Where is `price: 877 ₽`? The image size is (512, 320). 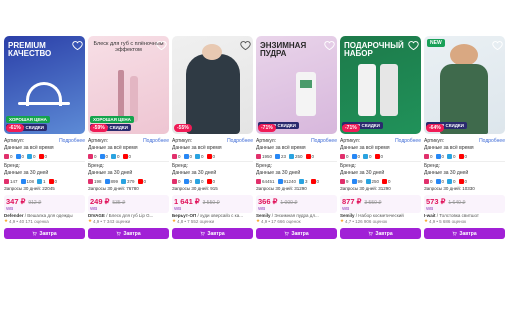 price: 877 ₽ is located at coordinates (352, 201).